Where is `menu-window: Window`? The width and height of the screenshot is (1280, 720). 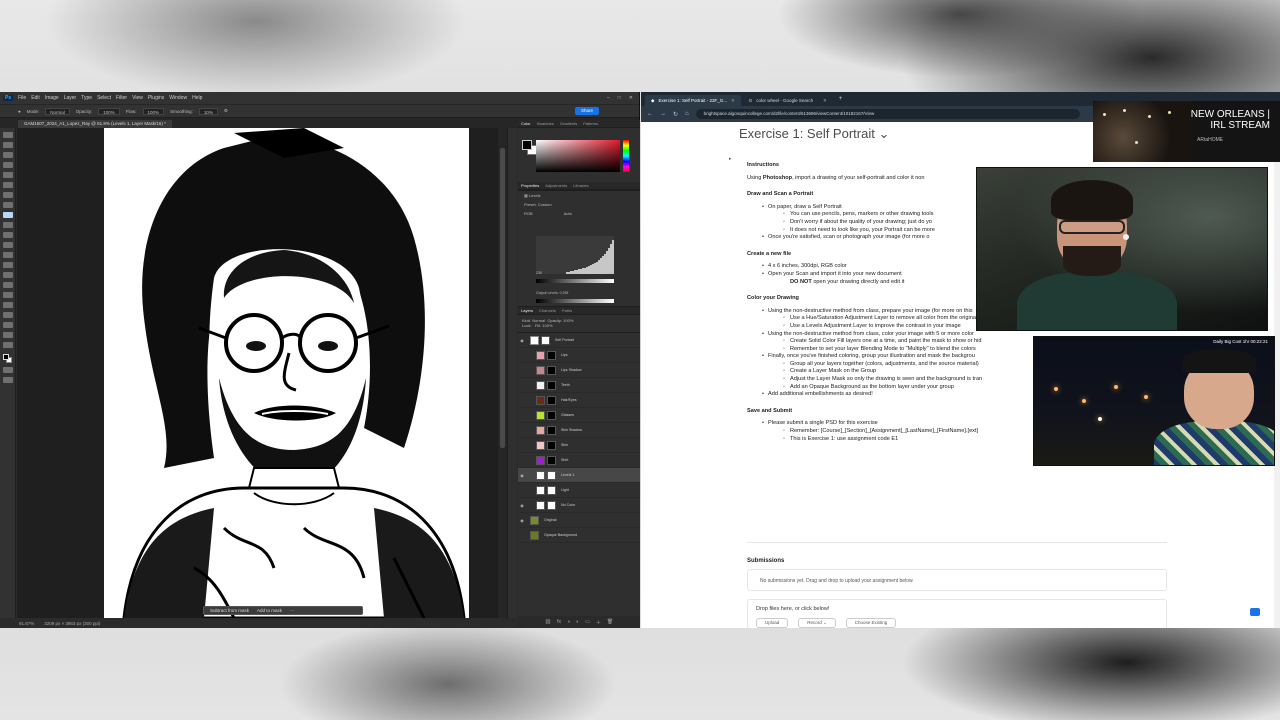 menu-window: Window is located at coordinates (178, 98).